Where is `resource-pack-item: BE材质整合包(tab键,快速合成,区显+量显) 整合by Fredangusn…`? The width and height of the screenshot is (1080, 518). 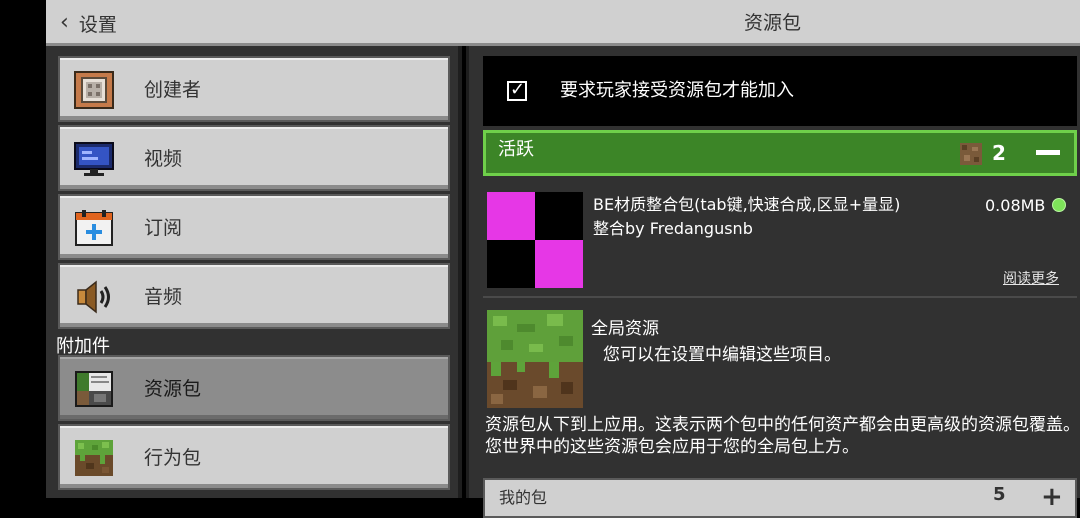
resource-pack-item: BE材质整合包(tab键,快速合成,区显+量显) 整合by Fredangusn… is located at coordinates (780, 240).